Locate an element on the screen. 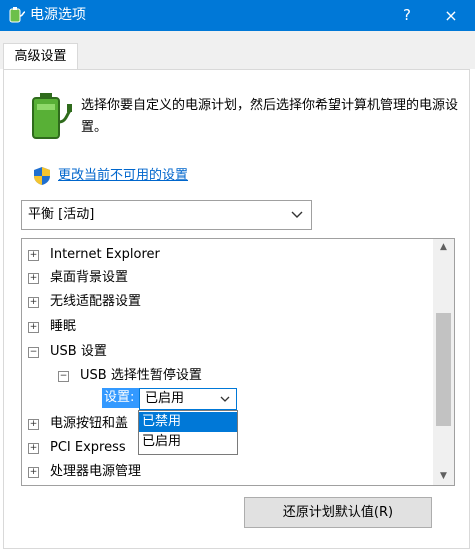  tree-item-label: 处理器电源管理 is located at coordinates (96, 471).